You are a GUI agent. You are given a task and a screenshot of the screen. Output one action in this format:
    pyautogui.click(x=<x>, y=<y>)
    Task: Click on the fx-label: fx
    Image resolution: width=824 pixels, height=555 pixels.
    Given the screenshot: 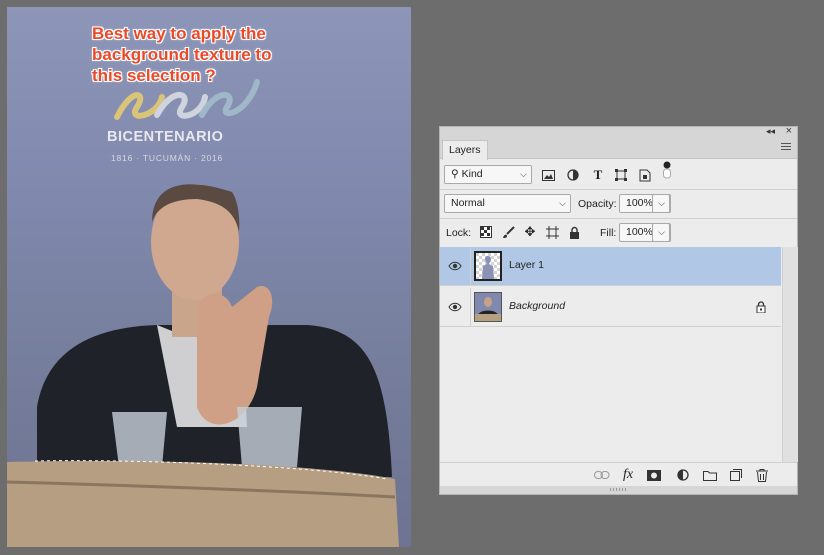 What is the action you would take?
    pyautogui.click(x=628, y=474)
    